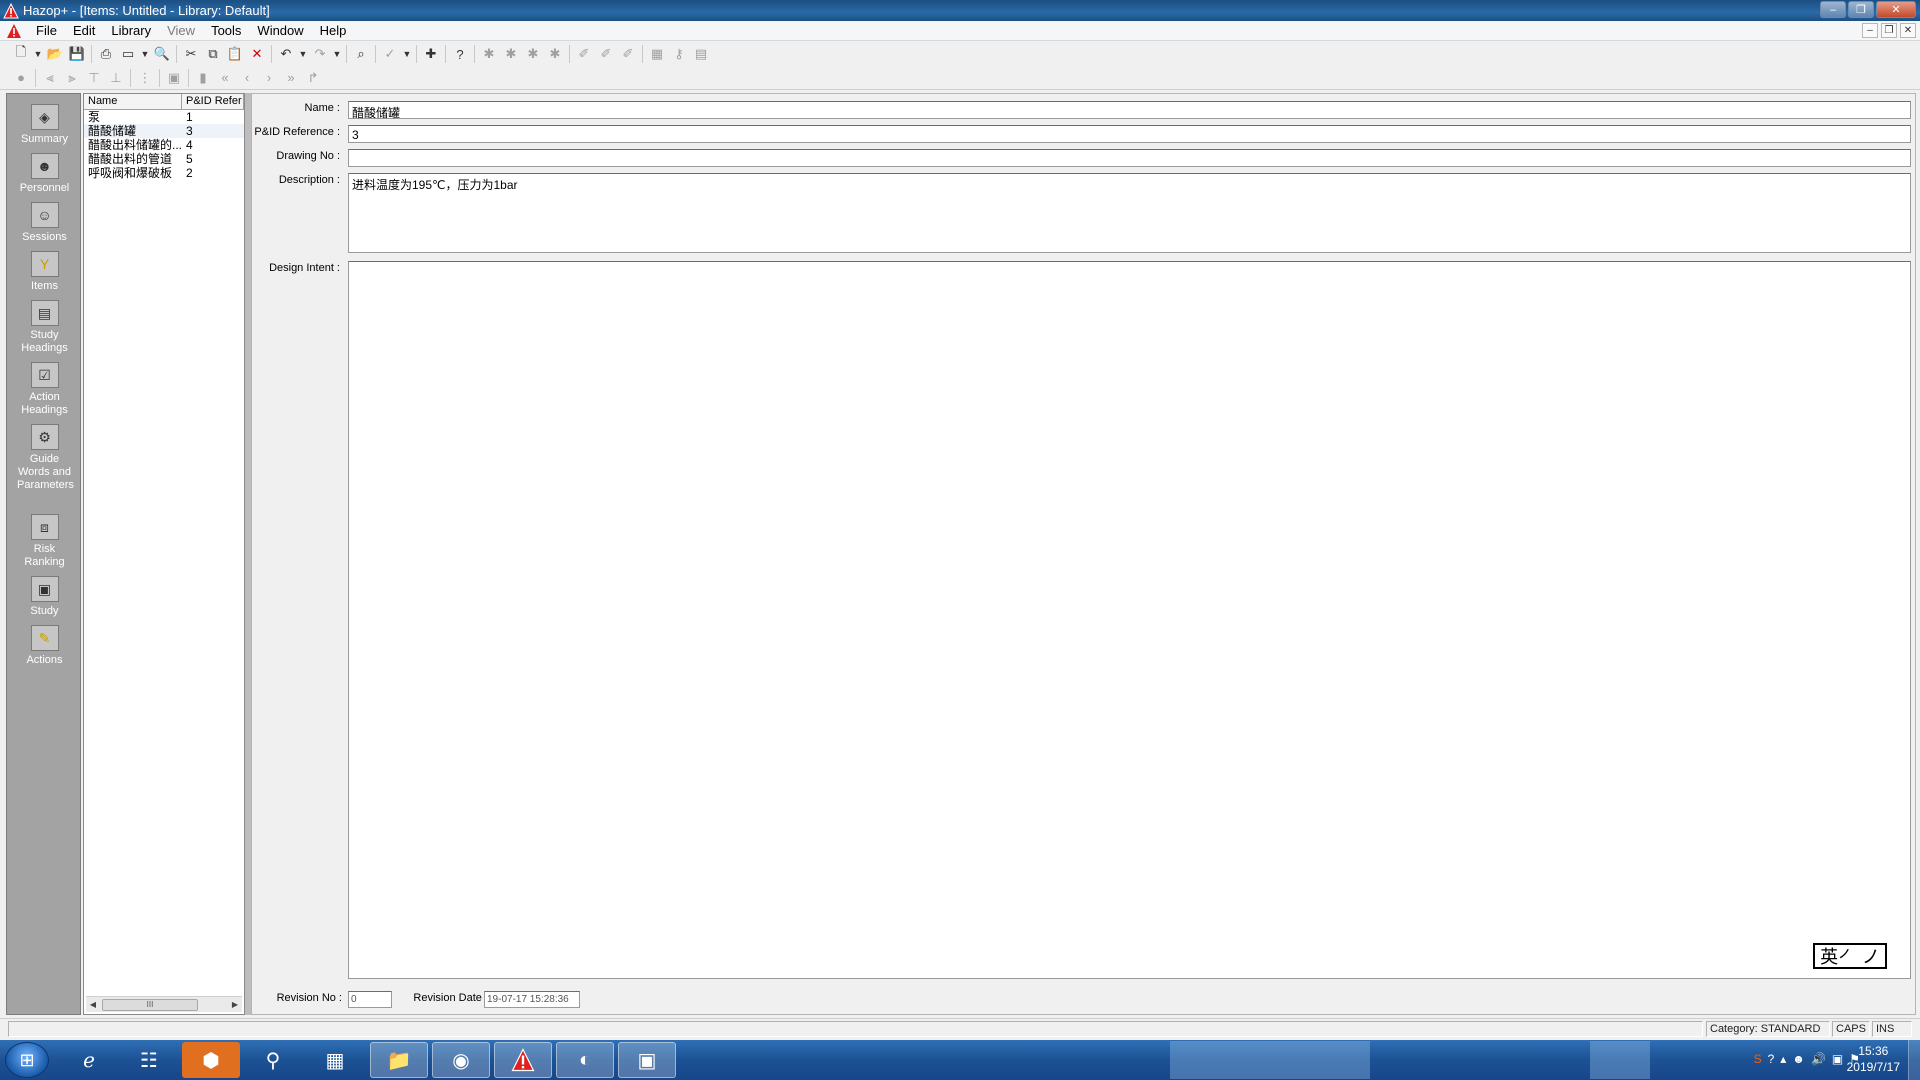 This screenshot has width=1920, height=1080. What do you see at coordinates (235, 1004) in the screenshot?
I see `scroll-right-icon: ▶` at bounding box center [235, 1004].